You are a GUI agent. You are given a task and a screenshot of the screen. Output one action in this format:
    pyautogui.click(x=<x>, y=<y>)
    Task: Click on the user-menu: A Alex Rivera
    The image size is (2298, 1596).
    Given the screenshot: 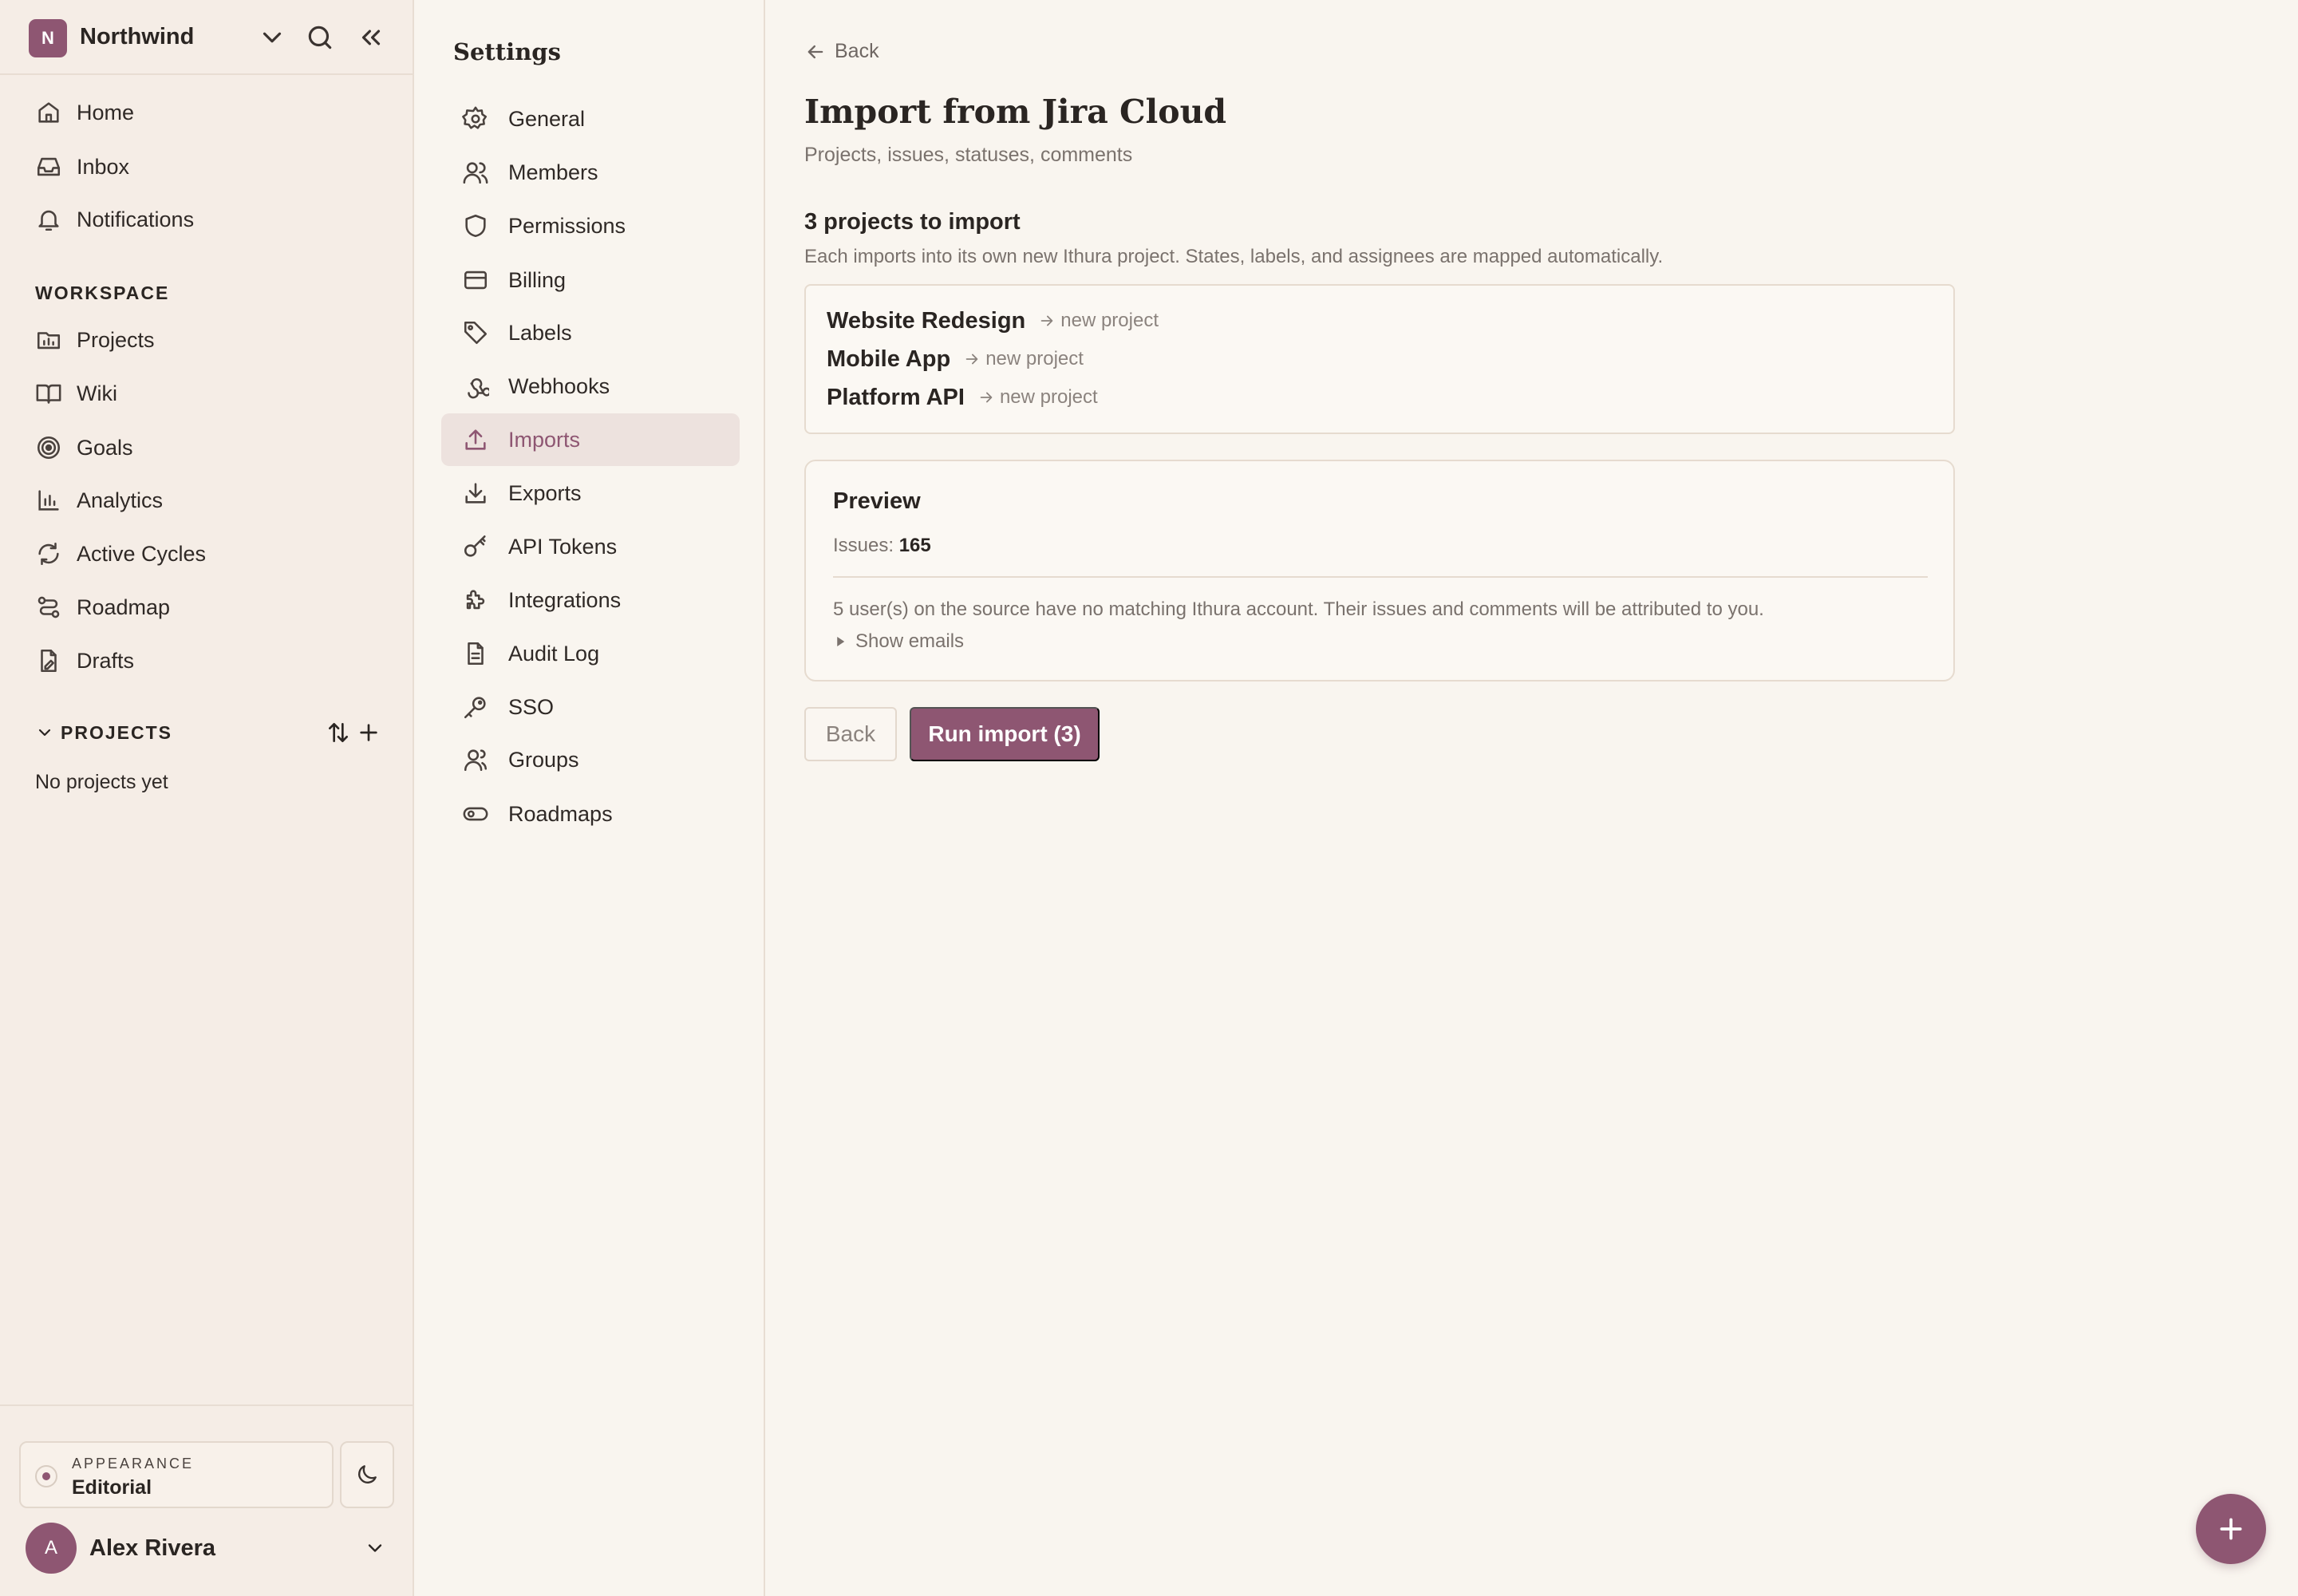 What is the action you would take?
    pyautogui.click(x=210, y=1548)
    